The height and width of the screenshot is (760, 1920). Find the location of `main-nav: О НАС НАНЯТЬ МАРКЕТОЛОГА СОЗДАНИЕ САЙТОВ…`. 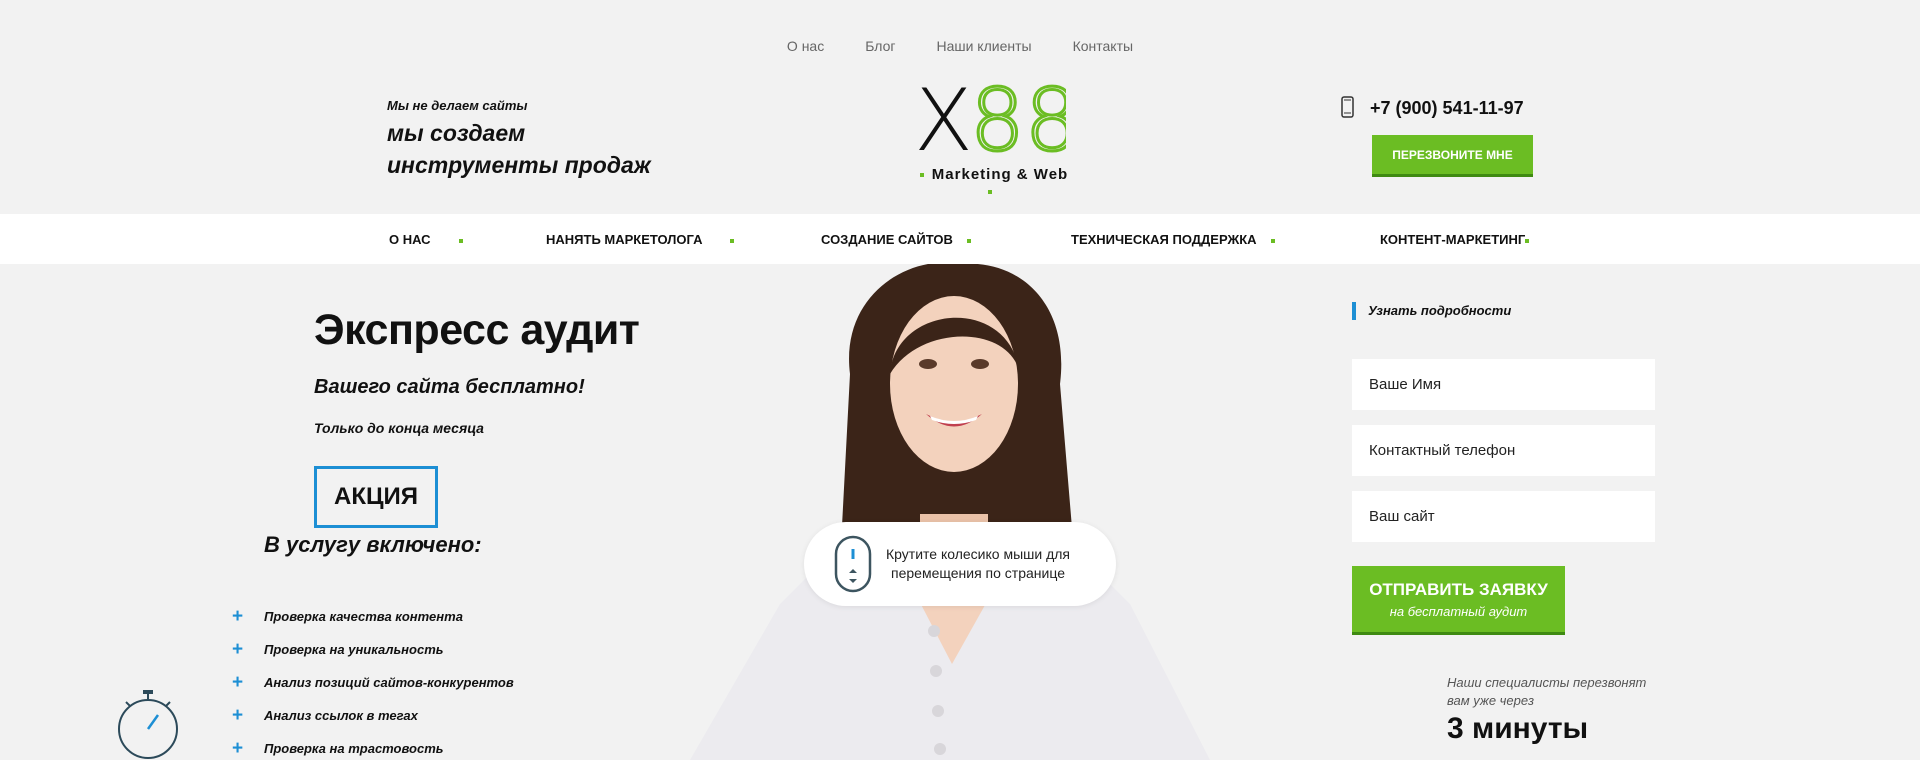

main-nav: О НАС НАНЯТЬ МАРКЕТОЛОГА СОЗДАНИЕ САЙТОВ… is located at coordinates (960, 239).